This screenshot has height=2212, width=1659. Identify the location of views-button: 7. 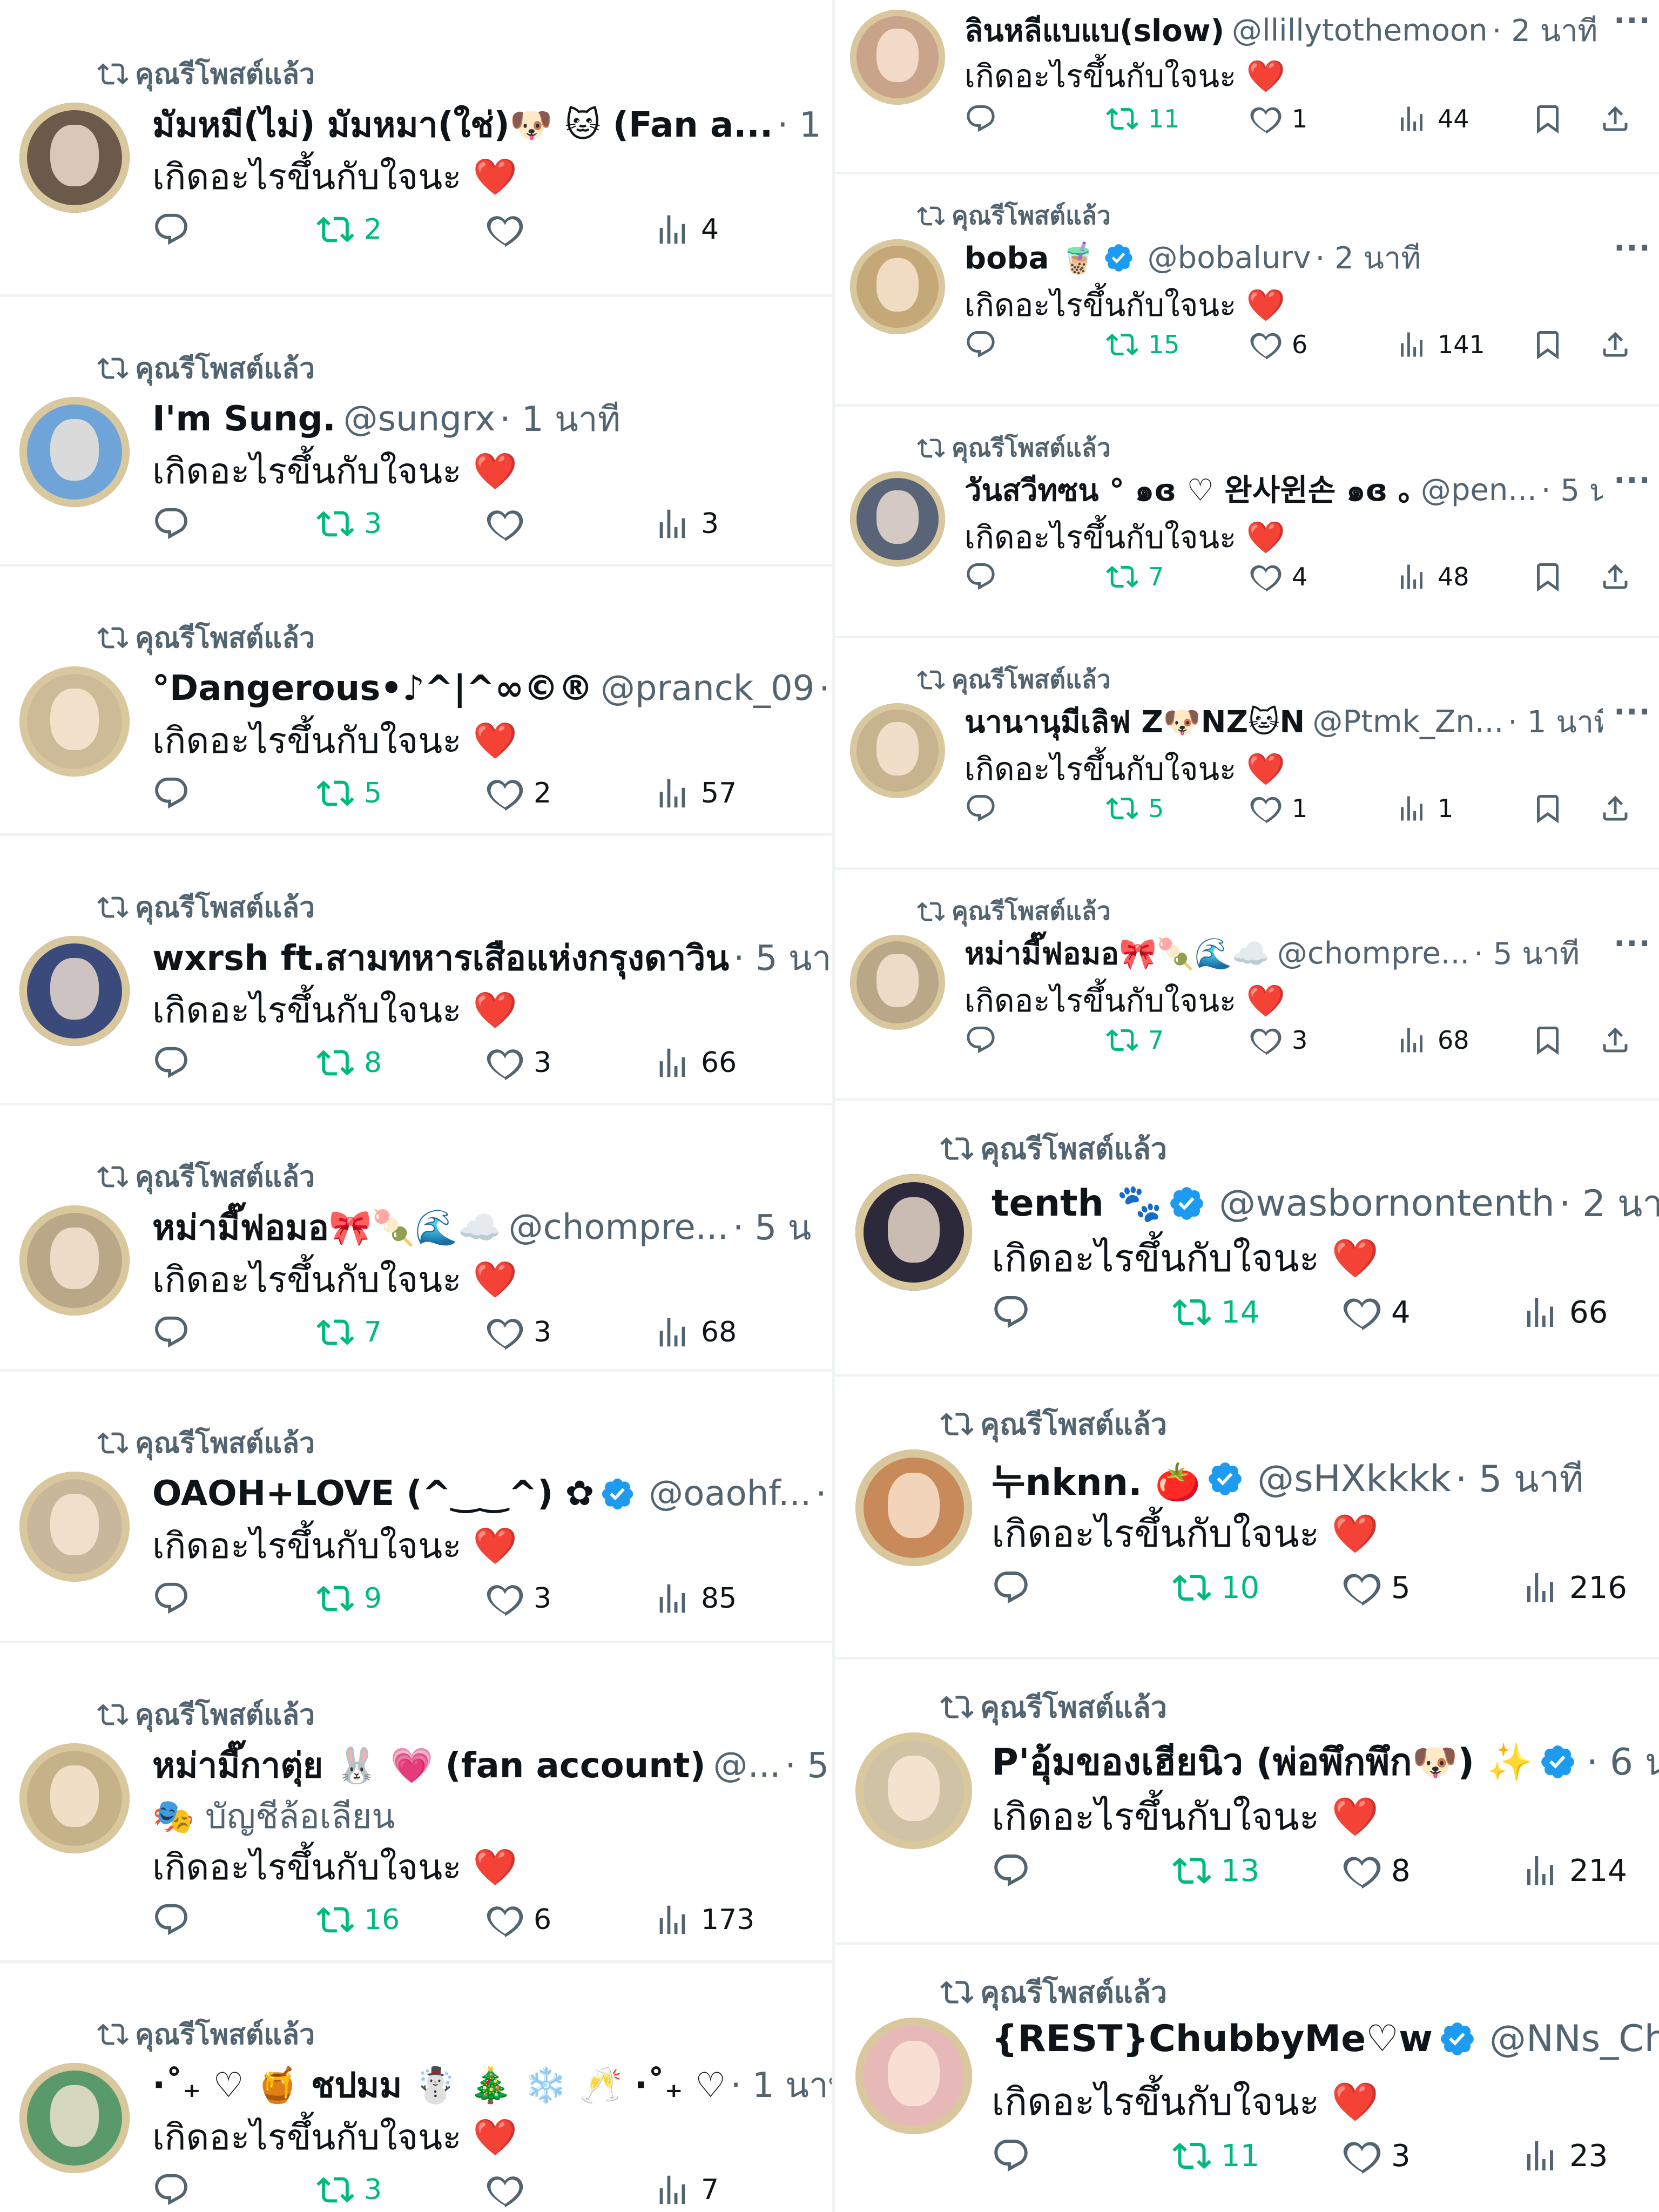
(686, 2190).